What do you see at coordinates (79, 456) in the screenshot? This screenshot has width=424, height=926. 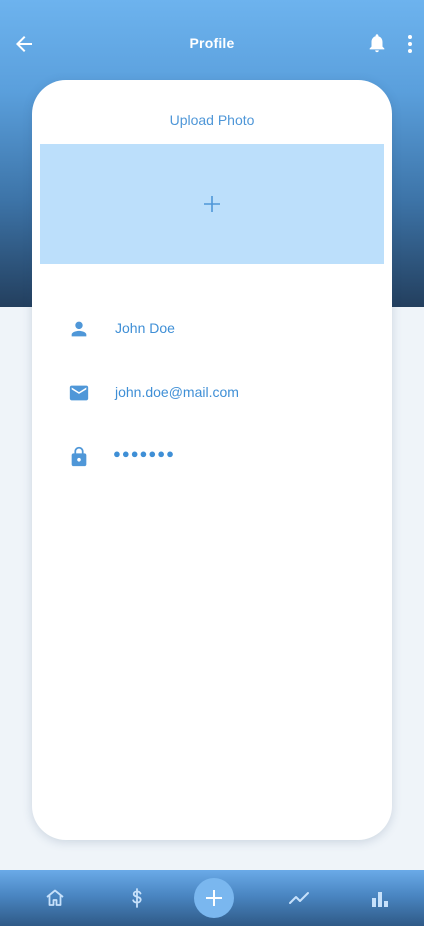 I see `lock-icon` at bounding box center [79, 456].